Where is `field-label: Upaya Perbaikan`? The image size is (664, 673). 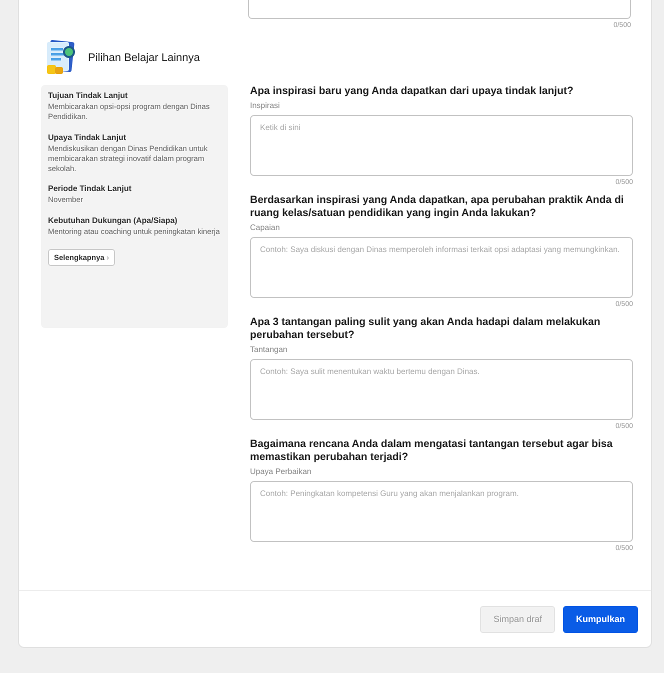
field-label: Upaya Perbaikan is located at coordinates (281, 471).